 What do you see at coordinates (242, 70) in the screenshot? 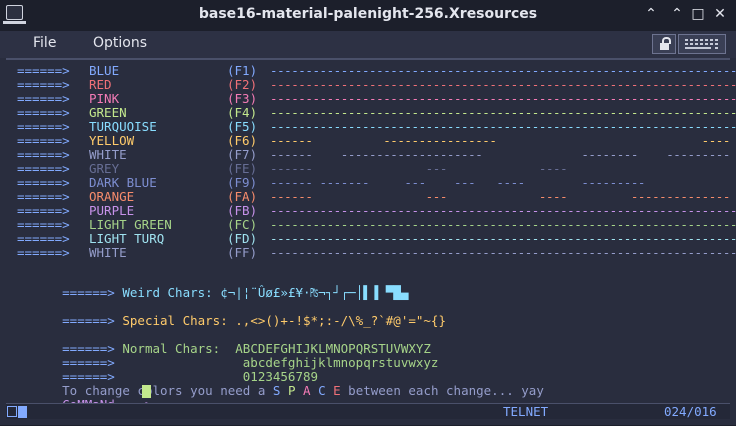
I see `color-key: (F1)` at bounding box center [242, 70].